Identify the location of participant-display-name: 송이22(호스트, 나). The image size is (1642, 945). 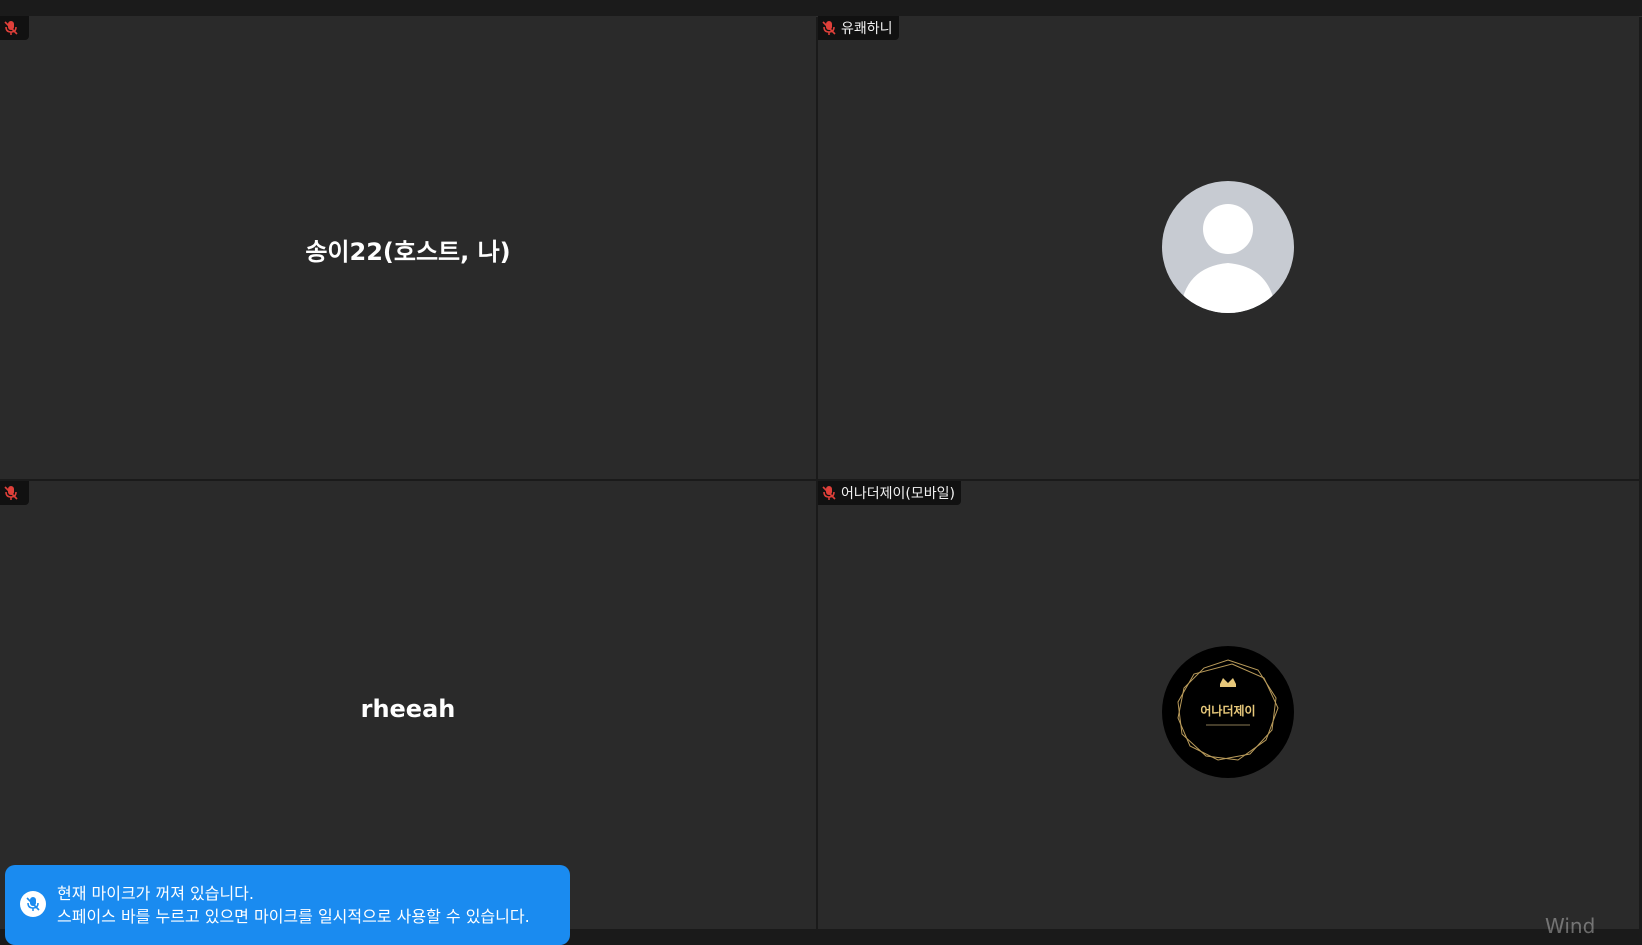
(408, 252).